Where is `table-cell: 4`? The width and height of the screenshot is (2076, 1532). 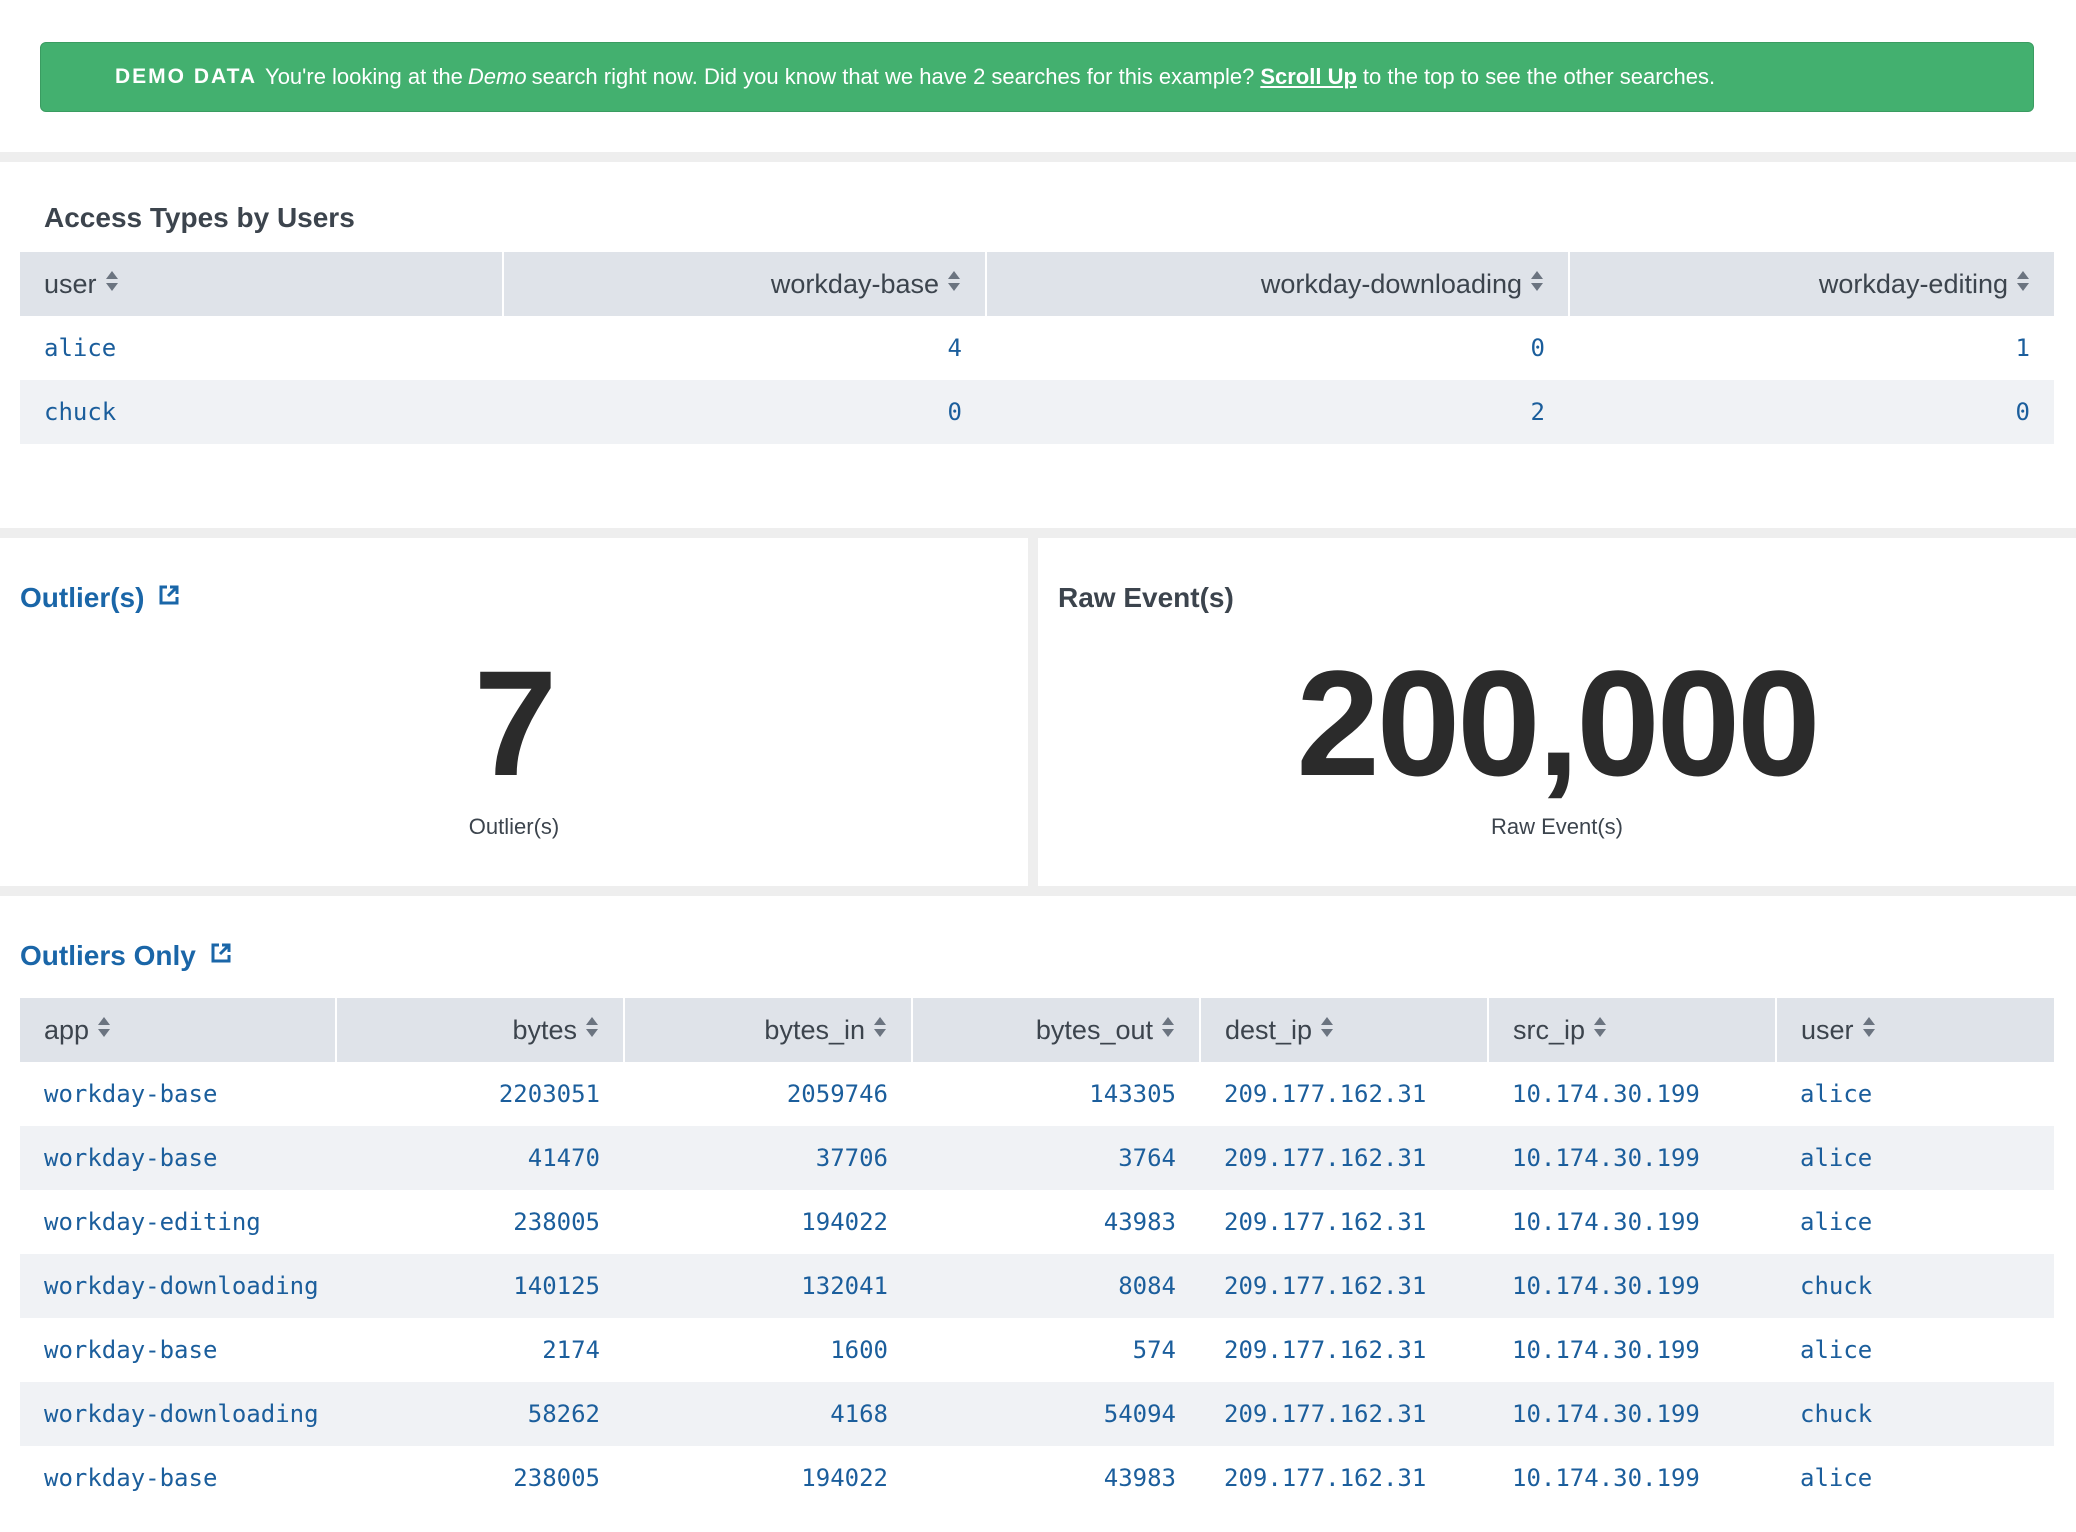
table-cell: 4 is located at coordinates (744, 348).